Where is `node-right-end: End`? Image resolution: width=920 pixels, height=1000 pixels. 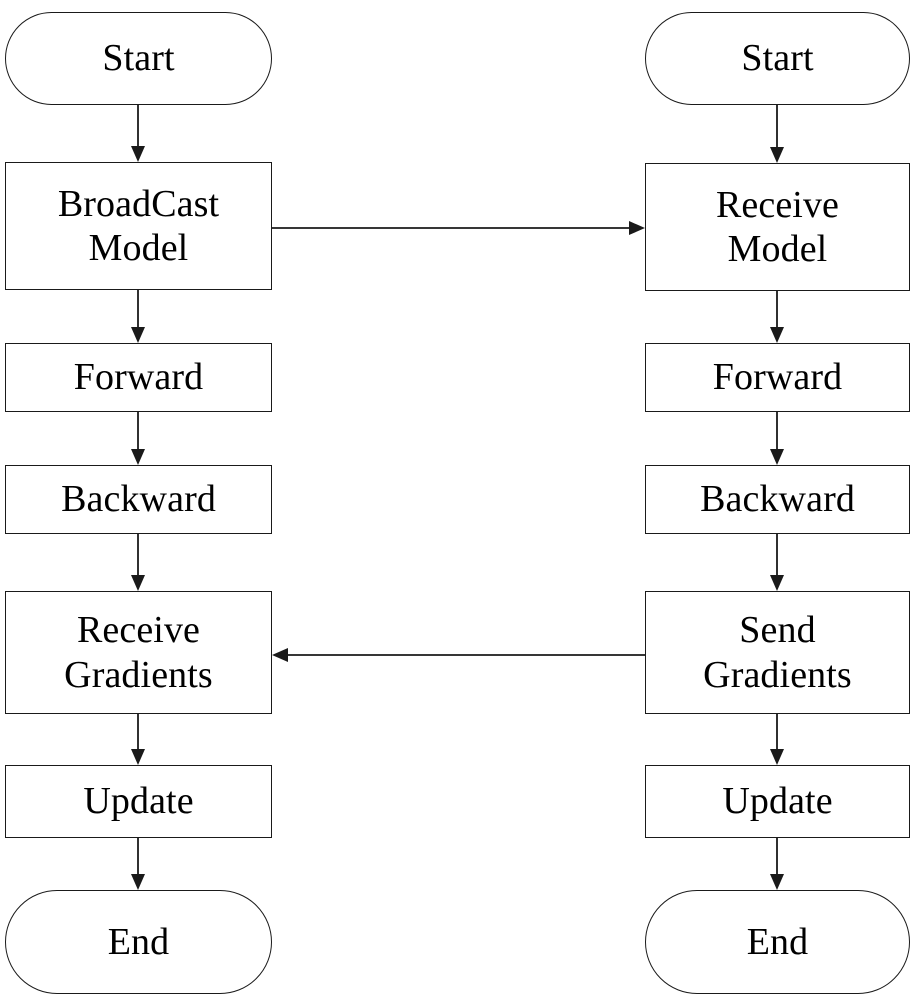 node-right-end: End is located at coordinates (777, 942).